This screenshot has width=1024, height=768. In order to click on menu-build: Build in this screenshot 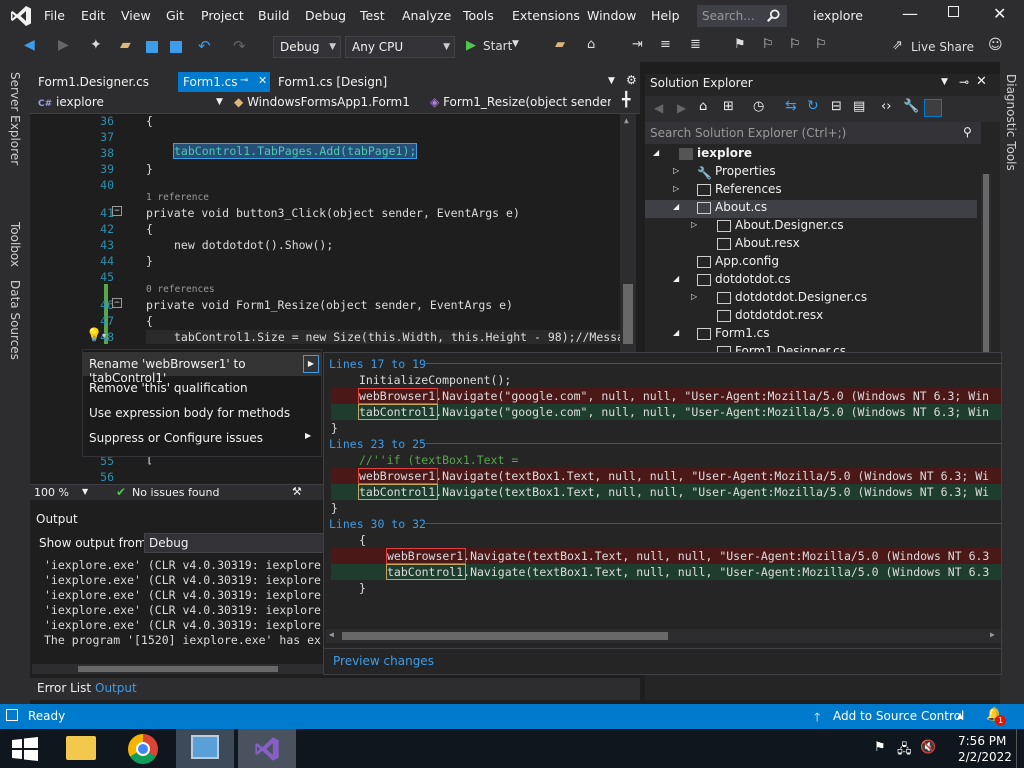, I will do `click(273, 15)`.